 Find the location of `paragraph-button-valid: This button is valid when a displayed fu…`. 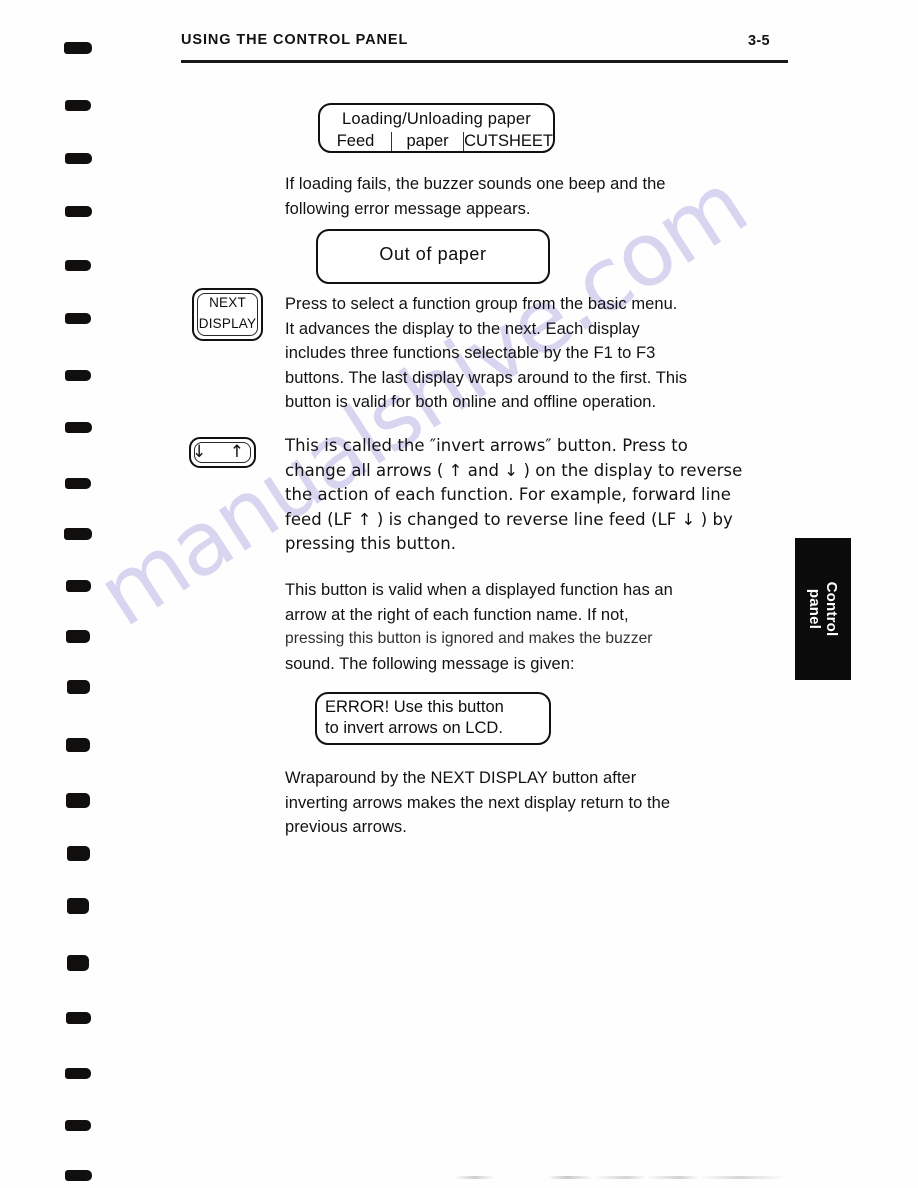

paragraph-button-valid: This button is valid when a displayed fu… is located at coordinates (535, 627).